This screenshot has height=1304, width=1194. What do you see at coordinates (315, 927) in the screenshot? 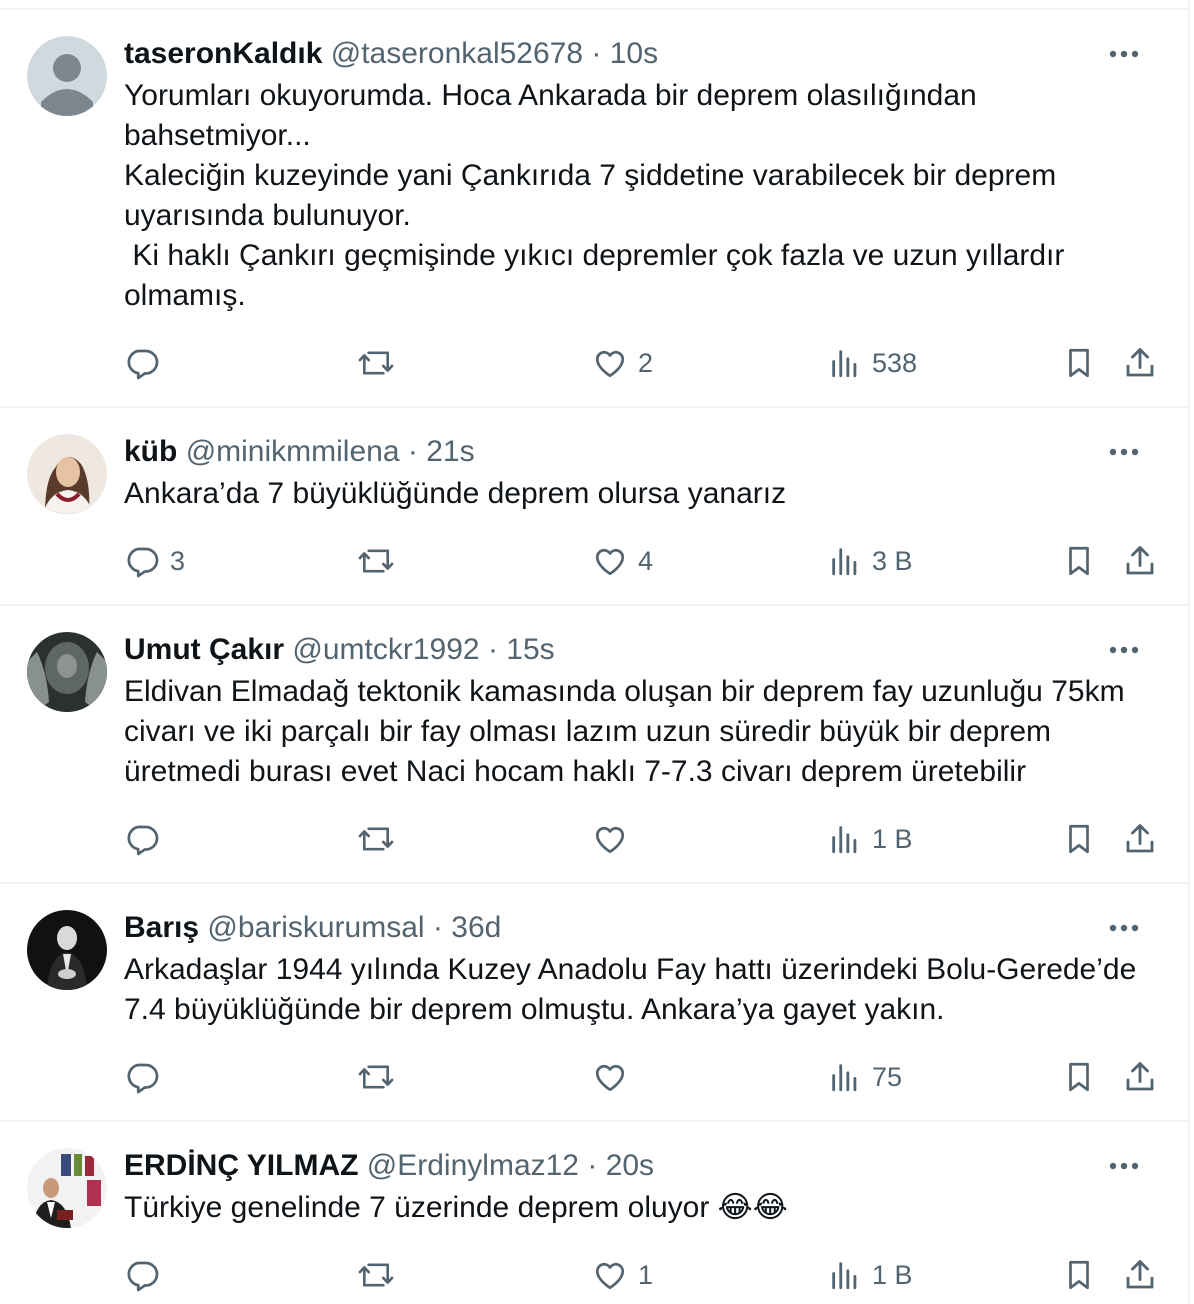
I see `user-handle: @bariskurumsal` at bounding box center [315, 927].